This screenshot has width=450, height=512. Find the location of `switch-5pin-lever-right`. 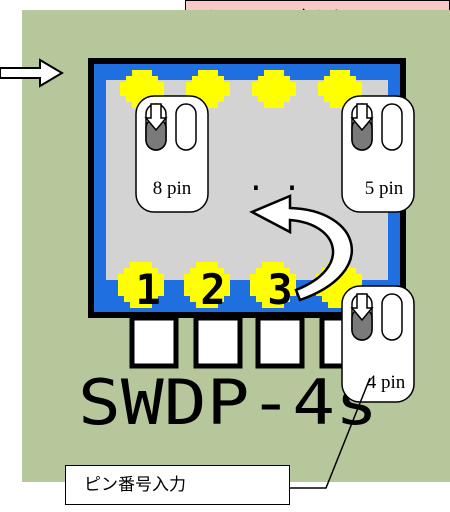

switch-5pin-lever-right is located at coordinates (392, 127).